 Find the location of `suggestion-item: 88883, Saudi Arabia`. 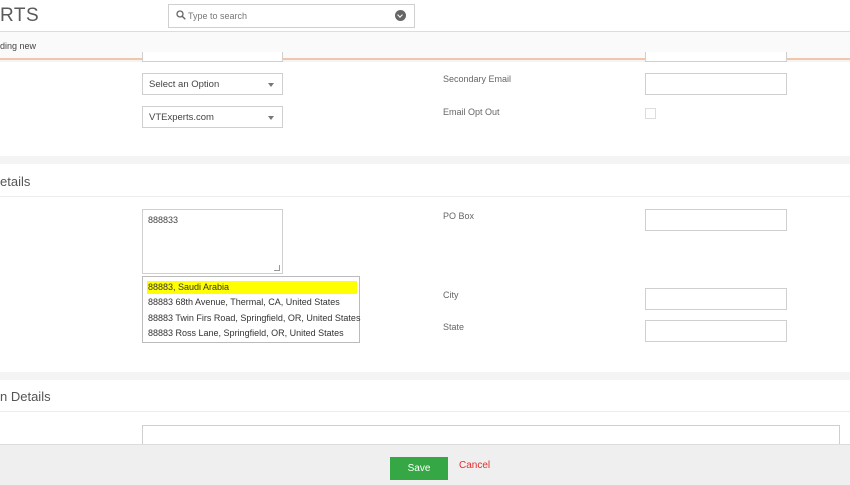

suggestion-item: 88883, Saudi Arabia is located at coordinates (252, 287).